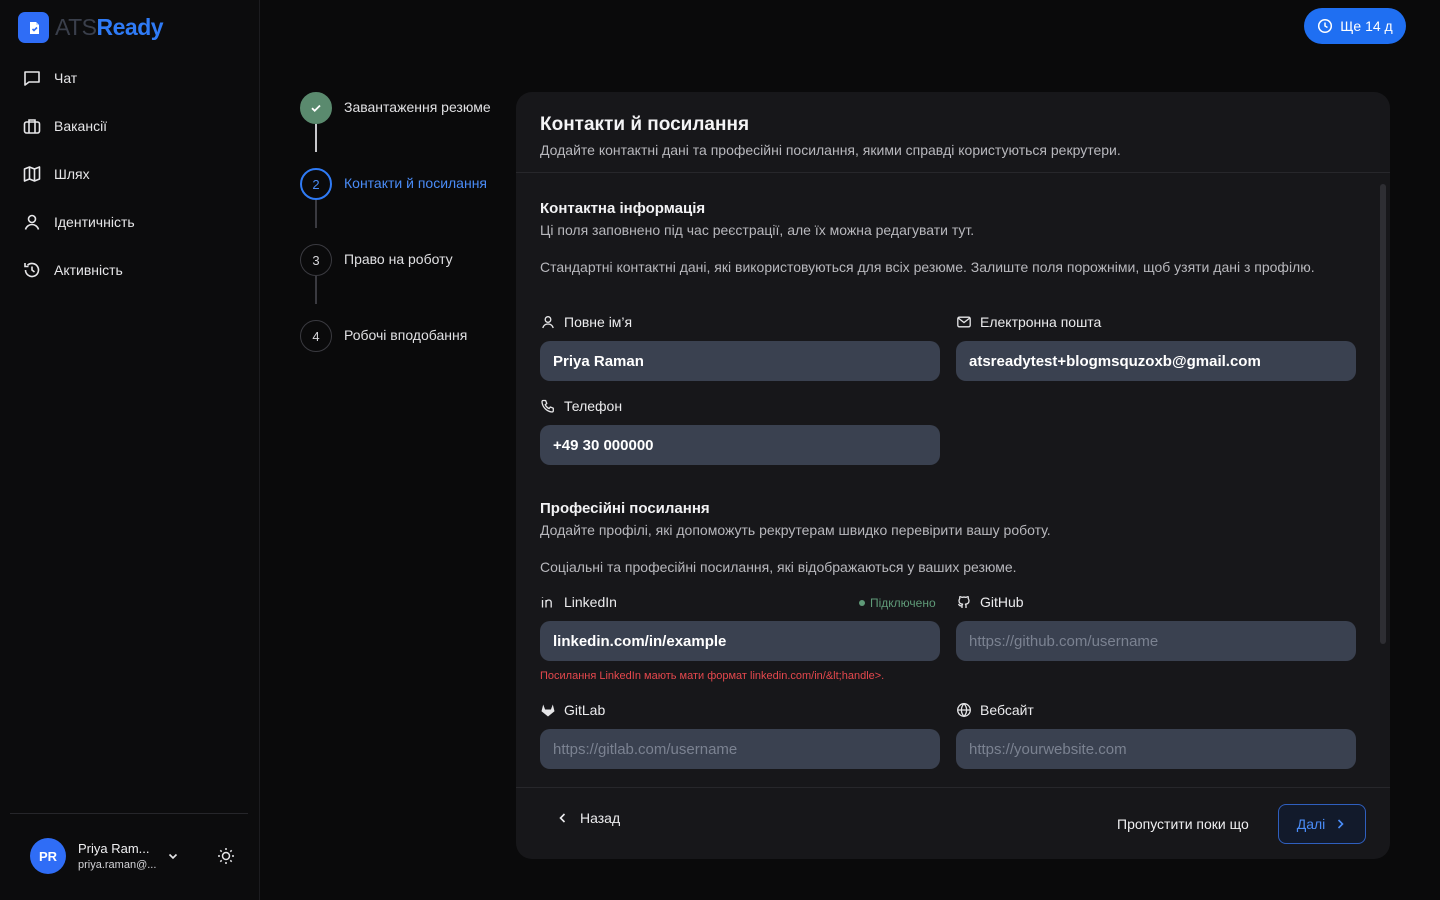  I want to click on field-label-text: Повне ім’я, so click(598, 322).